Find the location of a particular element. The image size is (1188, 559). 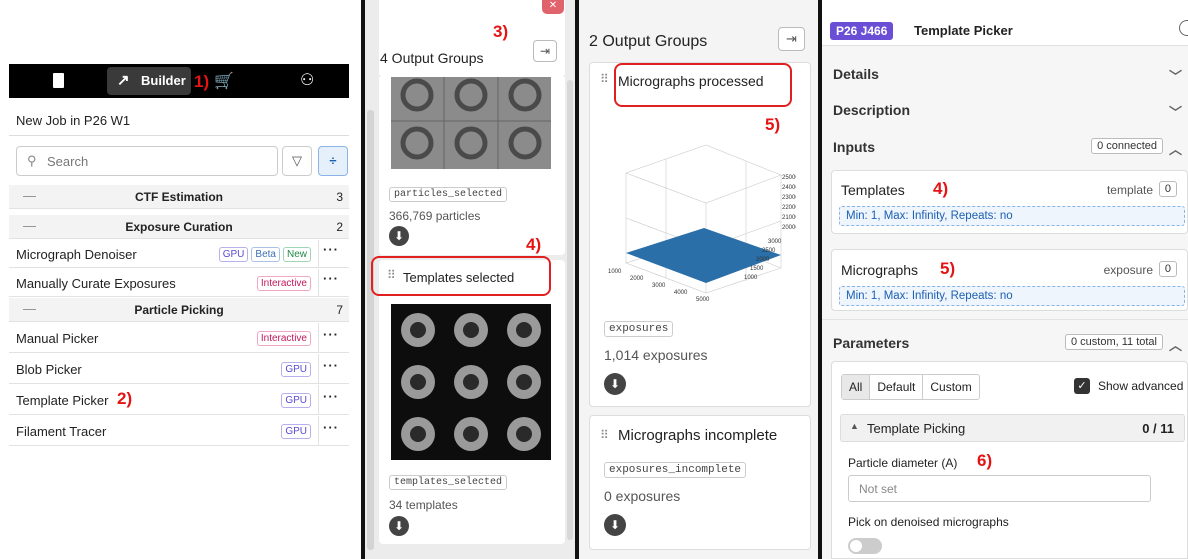

group-count: 0 exposures is located at coordinates (642, 496).